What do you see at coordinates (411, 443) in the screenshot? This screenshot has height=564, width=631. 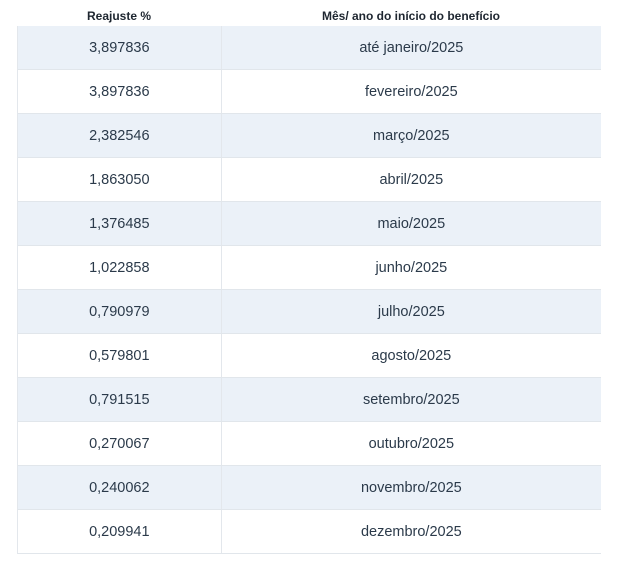 I see `mes-ano-cell: outubro/2025` at bounding box center [411, 443].